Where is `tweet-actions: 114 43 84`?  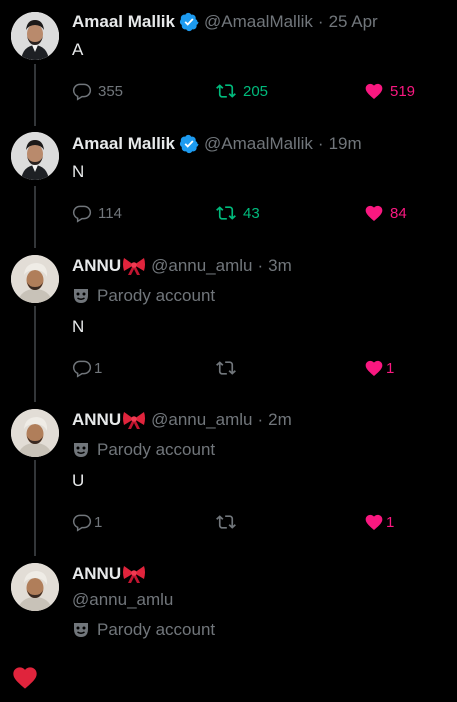 tweet-actions: 114 43 84 is located at coordinates (252, 213).